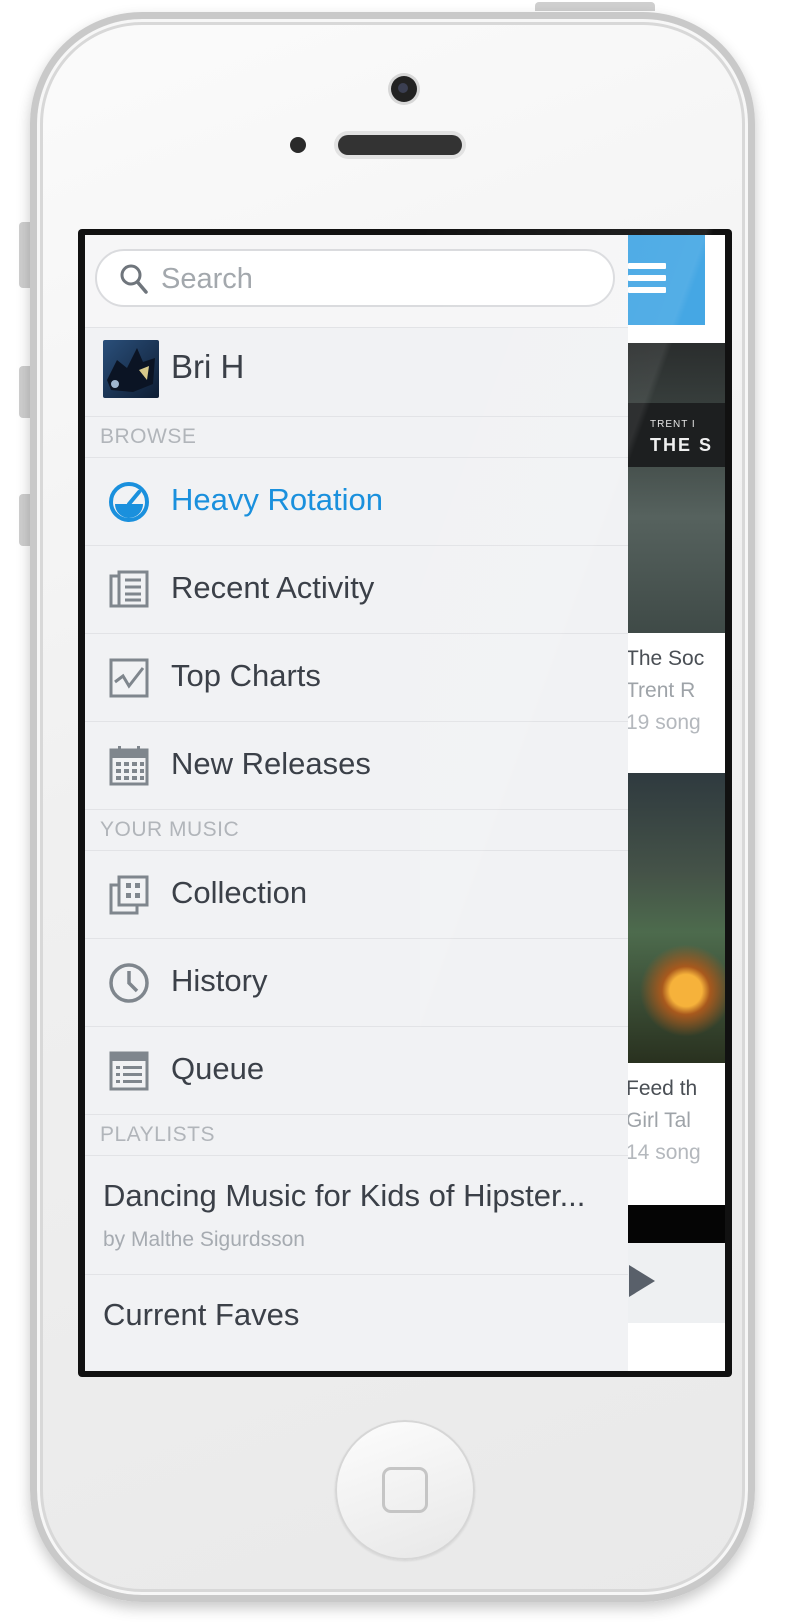 This screenshot has width=805, height=1624. I want to click on front-camera, so click(404, 89).